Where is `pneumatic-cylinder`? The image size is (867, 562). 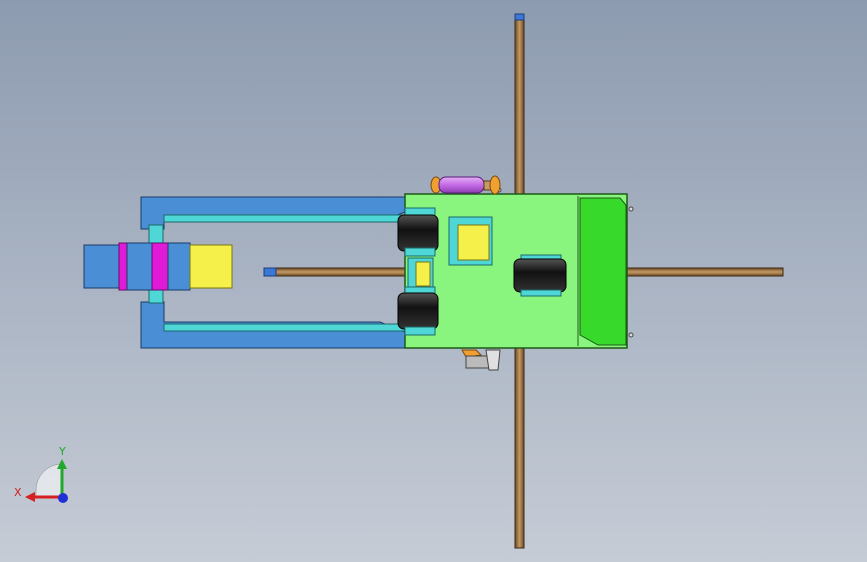
pneumatic-cylinder is located at coordinates (465, 185).